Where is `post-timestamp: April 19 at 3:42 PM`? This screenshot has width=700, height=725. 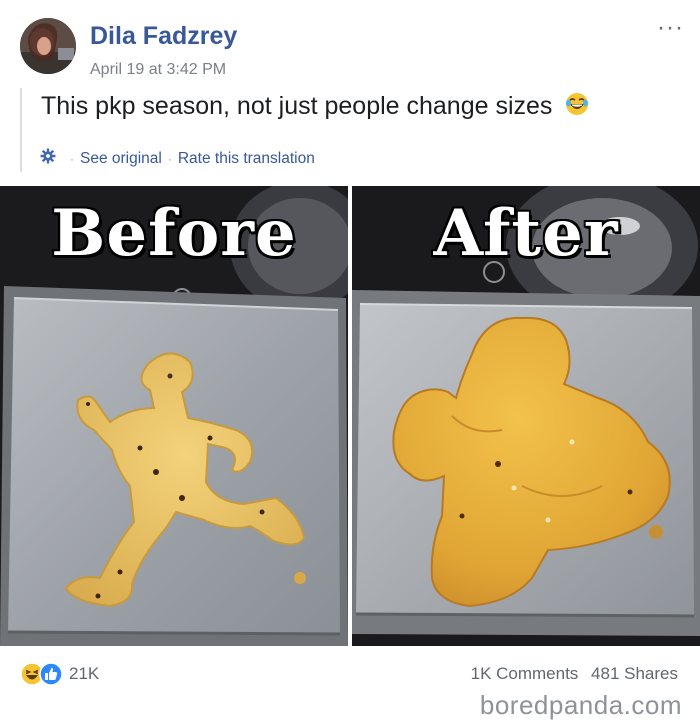
post-timestamp: April 19 at 3:42 PM is located at coordinates (158, 70).